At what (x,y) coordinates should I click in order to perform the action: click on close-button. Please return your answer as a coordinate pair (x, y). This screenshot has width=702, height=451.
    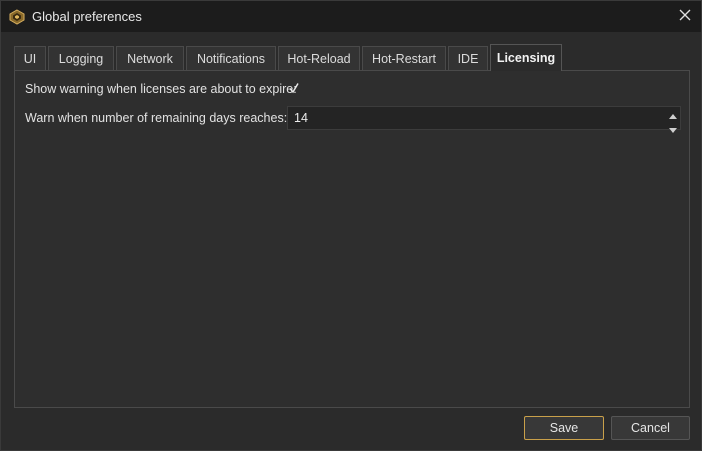
    Looking at the image, I should click on (685, 16).